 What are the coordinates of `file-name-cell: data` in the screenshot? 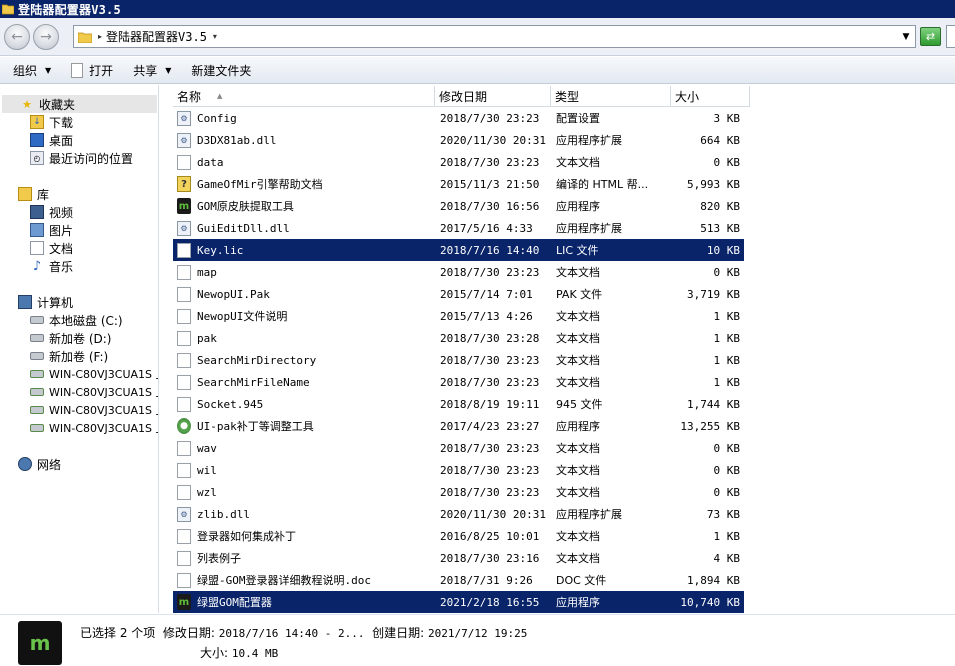 It's located at (304, 162).